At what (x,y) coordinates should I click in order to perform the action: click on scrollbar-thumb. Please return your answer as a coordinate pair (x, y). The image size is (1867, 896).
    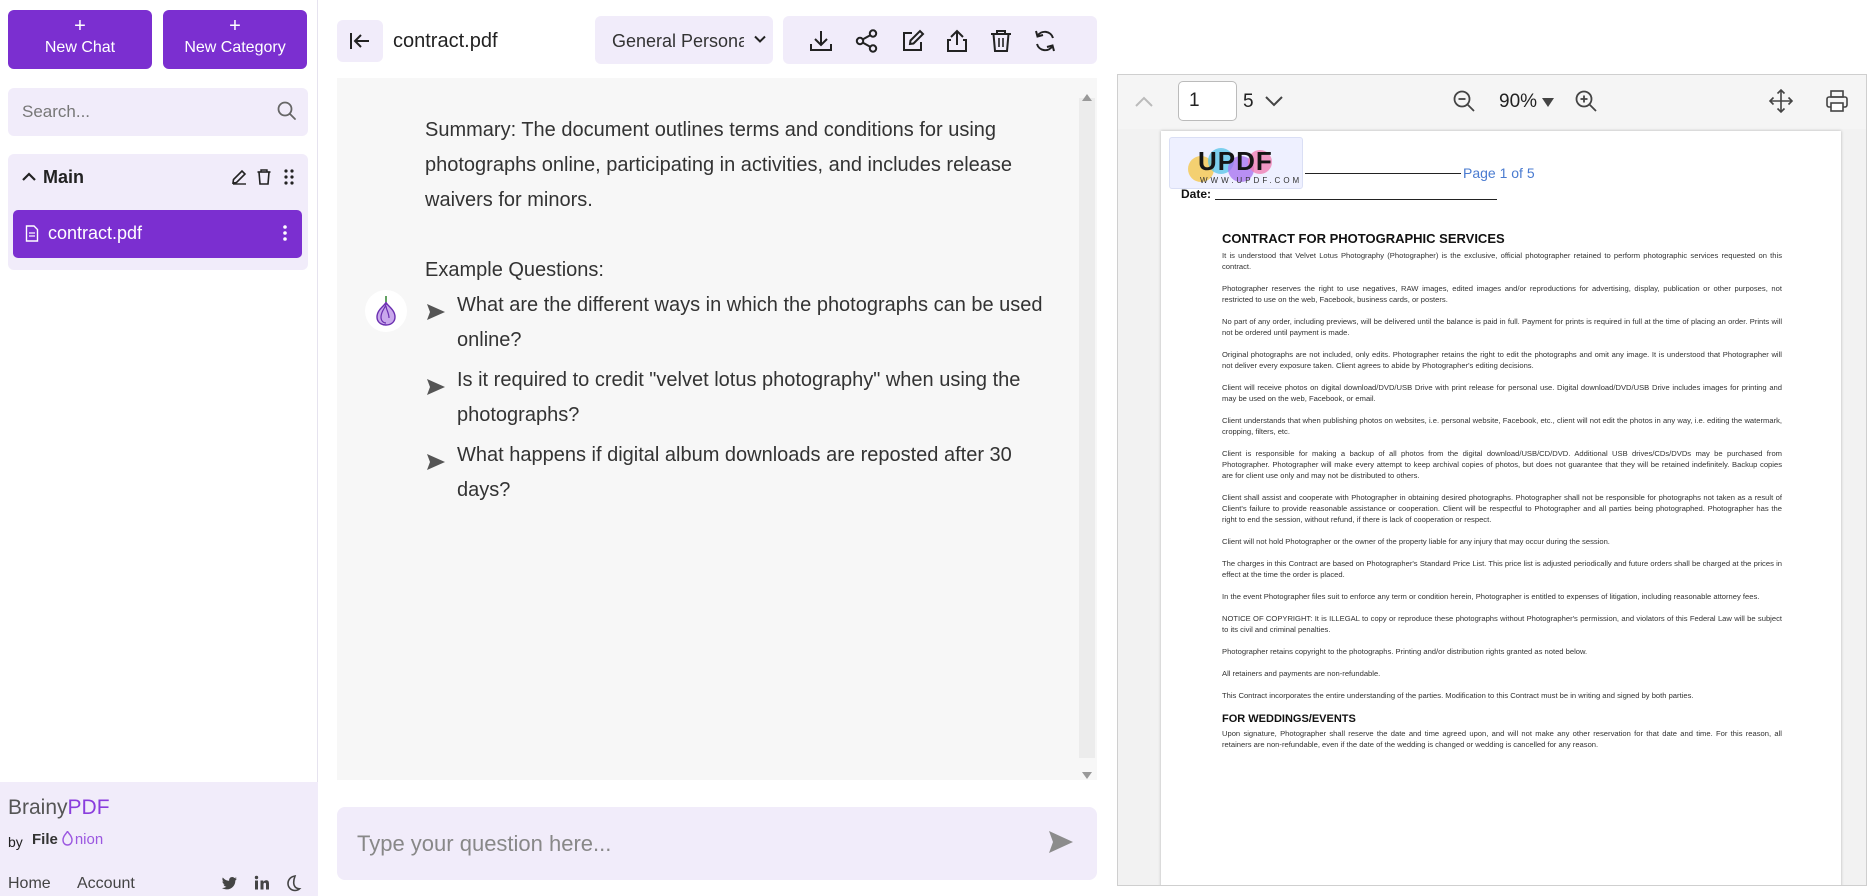
    Looking at the image, I should click on (1087, 428).